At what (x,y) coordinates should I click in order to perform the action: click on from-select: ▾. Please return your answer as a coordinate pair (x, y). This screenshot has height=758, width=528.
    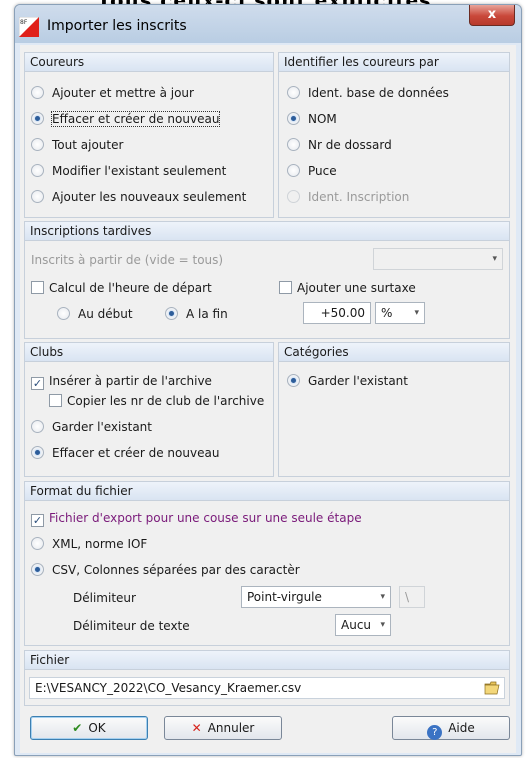
    Looking at the image, I should click on (438, 259).